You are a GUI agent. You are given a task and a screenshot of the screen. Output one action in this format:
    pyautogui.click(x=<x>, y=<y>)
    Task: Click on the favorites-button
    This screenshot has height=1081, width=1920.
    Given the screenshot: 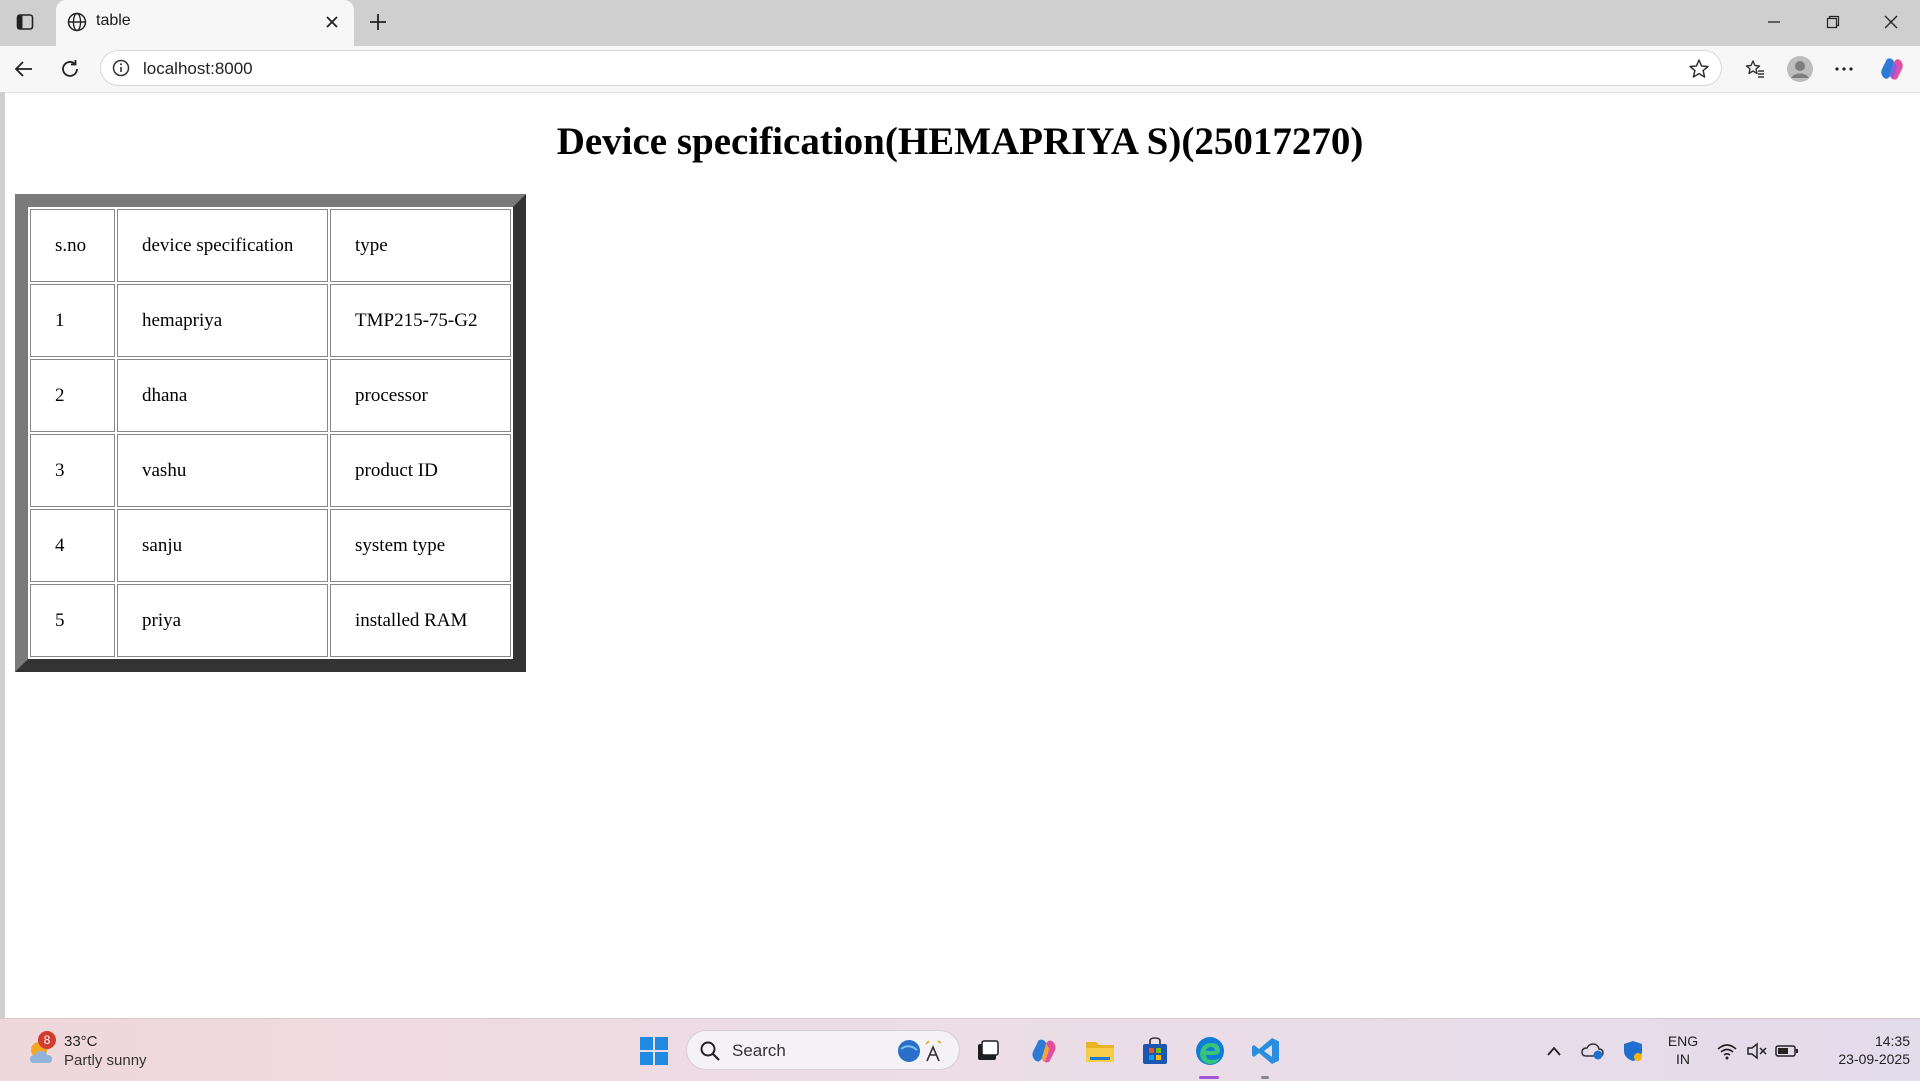 What is the action you would take?
    pyautogui.click(x=1755, y=69)
    